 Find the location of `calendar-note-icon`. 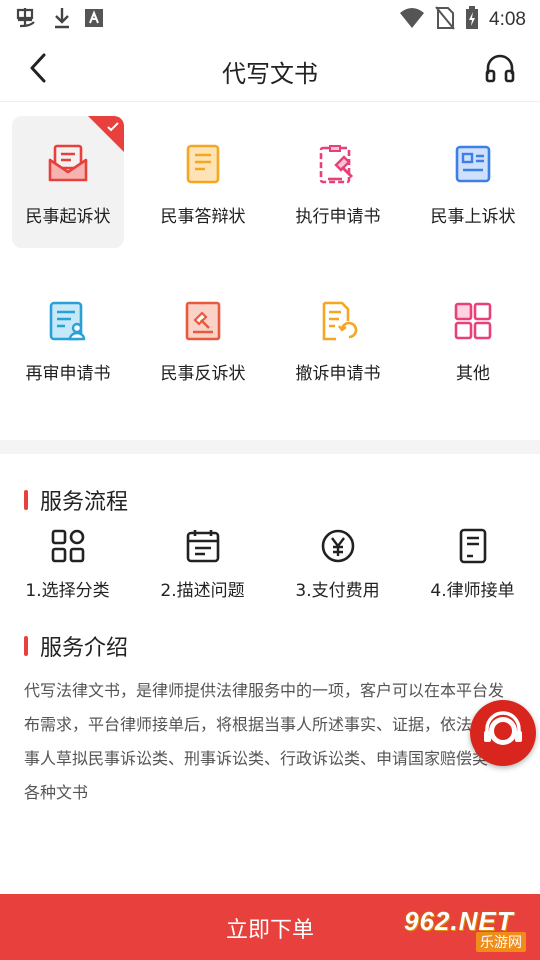

calendar-note-icon is located at coordinates (203, 546).